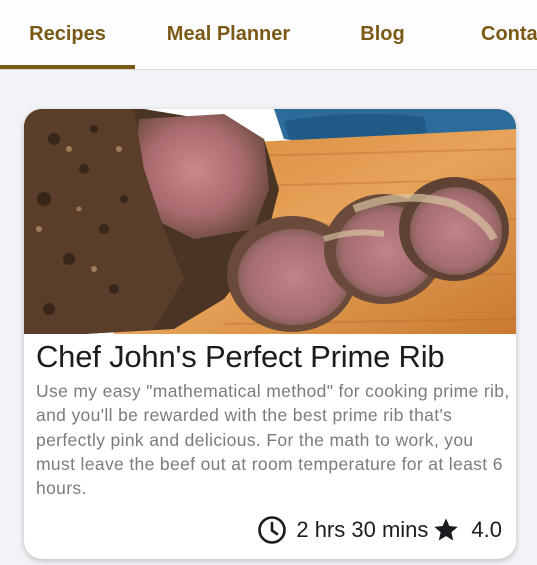 This screenshot has width=537, height=565. I want to click on clock-icon, so click(272, 530).